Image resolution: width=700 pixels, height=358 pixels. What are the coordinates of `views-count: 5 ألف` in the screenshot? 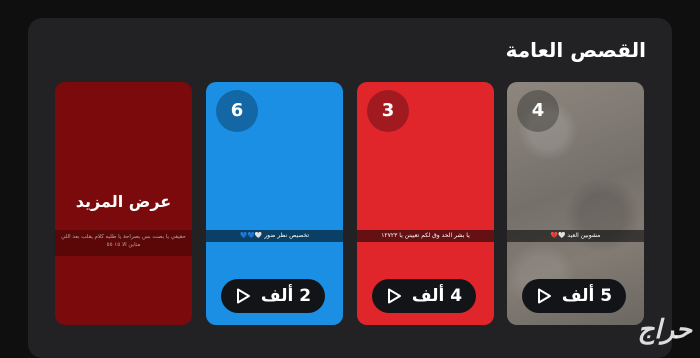 It's located at (587, 296).